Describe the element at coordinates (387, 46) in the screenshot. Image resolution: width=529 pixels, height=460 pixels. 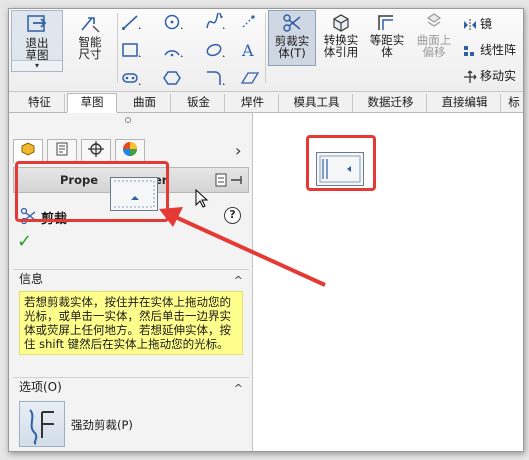
I see `offset-entities-label: 等距实体` at that location.